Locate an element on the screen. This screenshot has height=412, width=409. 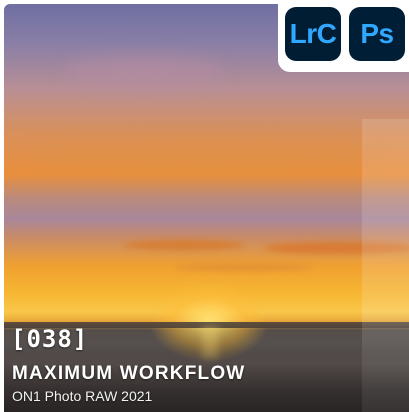
video-title: MAXIMUM WORKFLOW is located at coordinates (129, 373).